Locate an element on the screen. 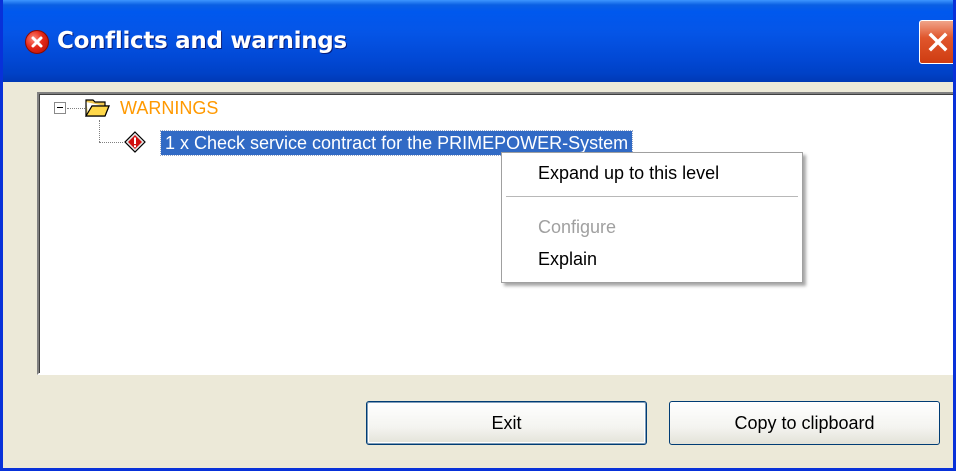  folder-open-icon is located at coordinates (97, 108).